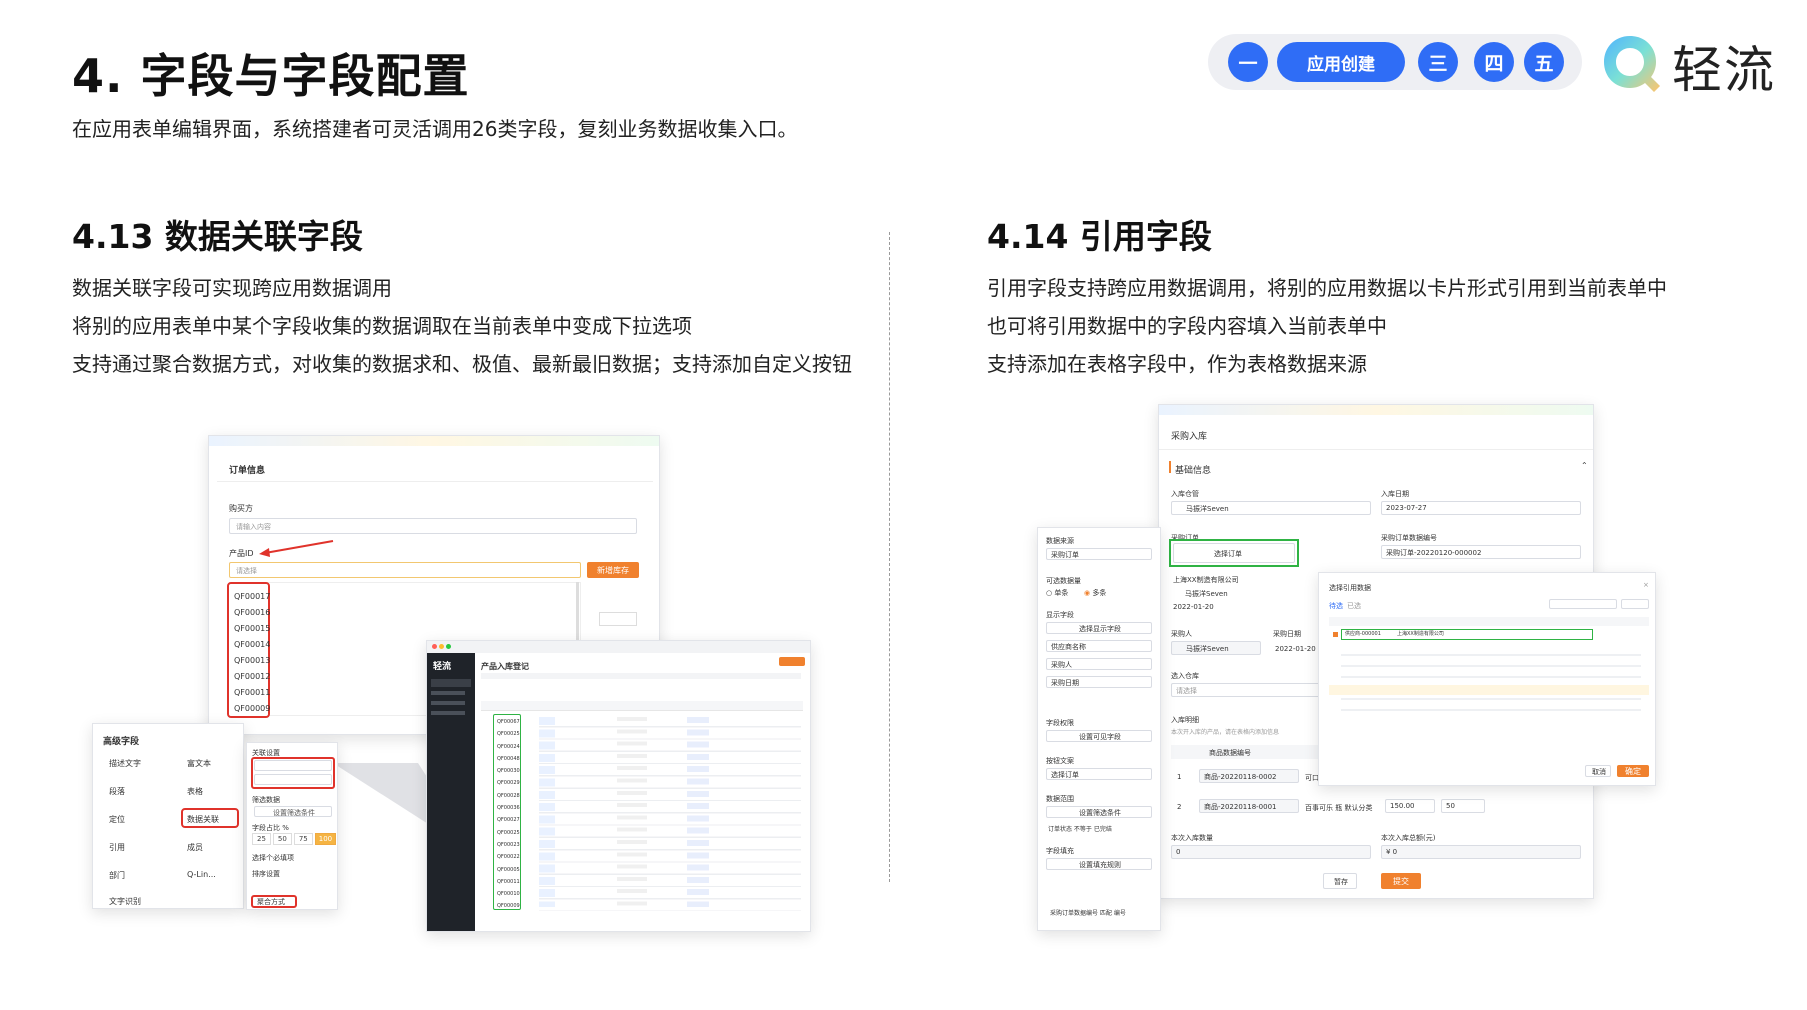 The image size is (1807, 1010). Describe the element at coordinates (1248, 62) in the screenshot. I see `nav-item-1: 一` at that location.